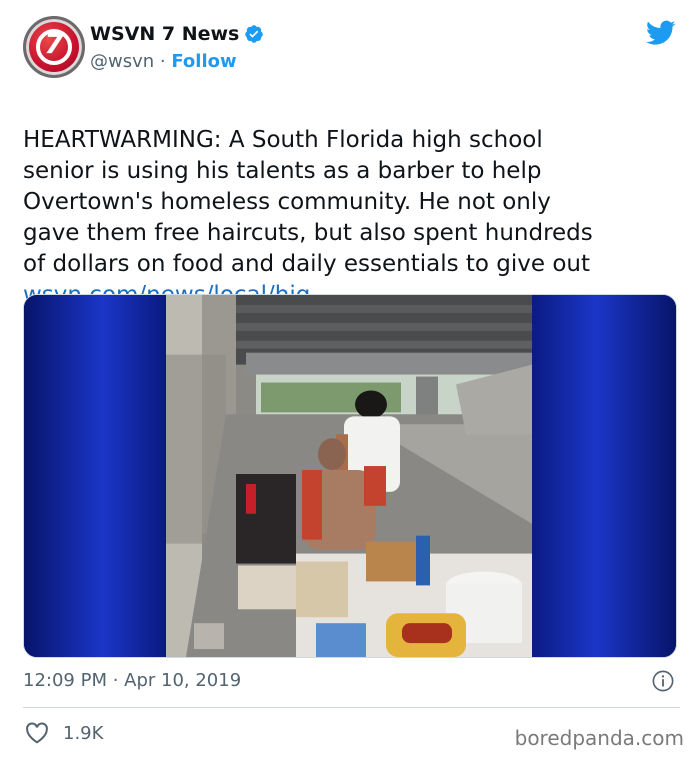  Describe the element at coordinates (122, 61) in the screenshot. I see `handle: @wsvn` at that location.